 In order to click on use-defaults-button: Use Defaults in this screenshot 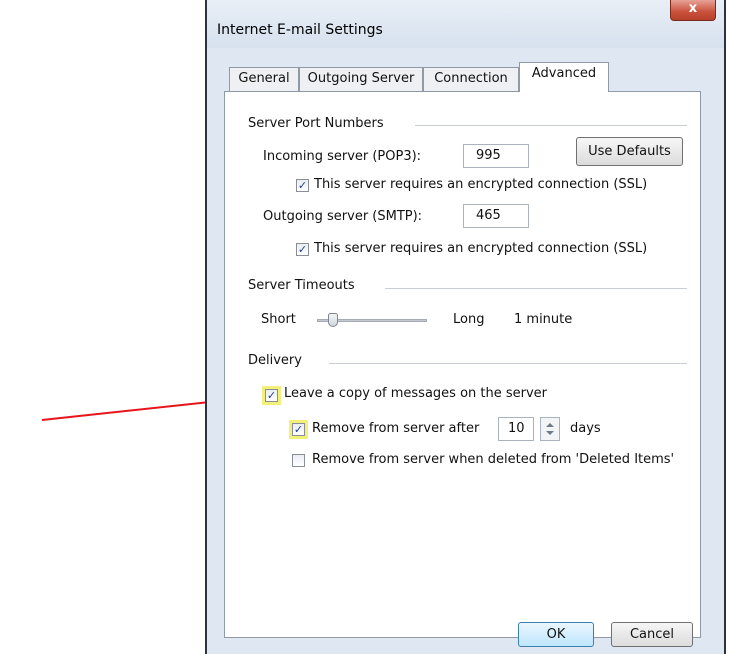, I will do `click(629, 151)`.